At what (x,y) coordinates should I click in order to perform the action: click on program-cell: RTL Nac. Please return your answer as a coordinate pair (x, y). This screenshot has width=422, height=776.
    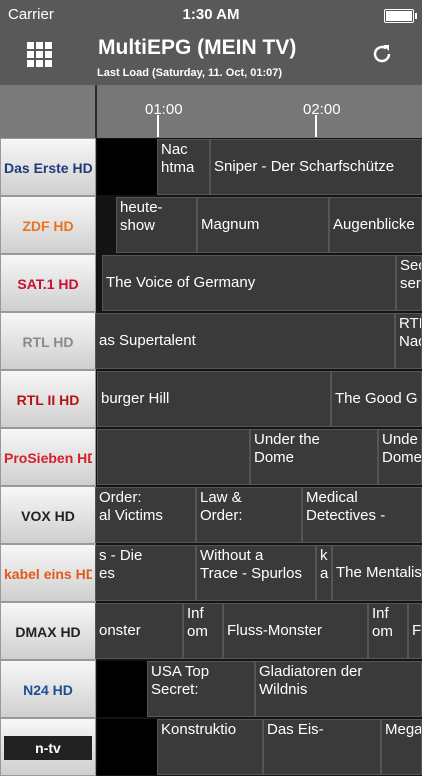
    Looking at the image, I should click on (408, 341).